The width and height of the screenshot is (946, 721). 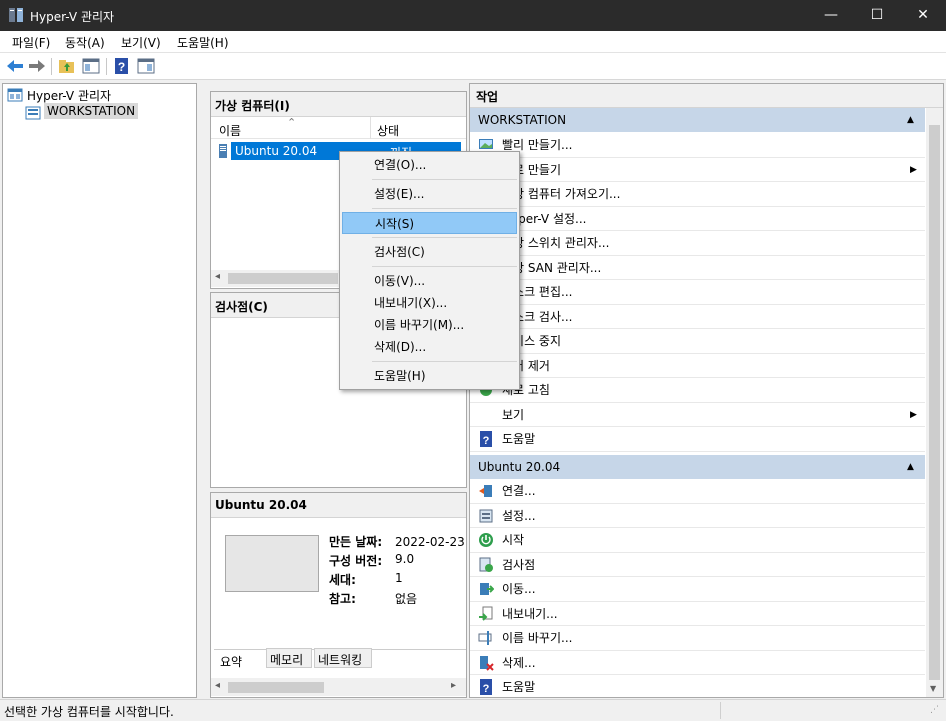 I want to click on ctx-checkpoint: 검사점(C), so click(x=429, y=252).